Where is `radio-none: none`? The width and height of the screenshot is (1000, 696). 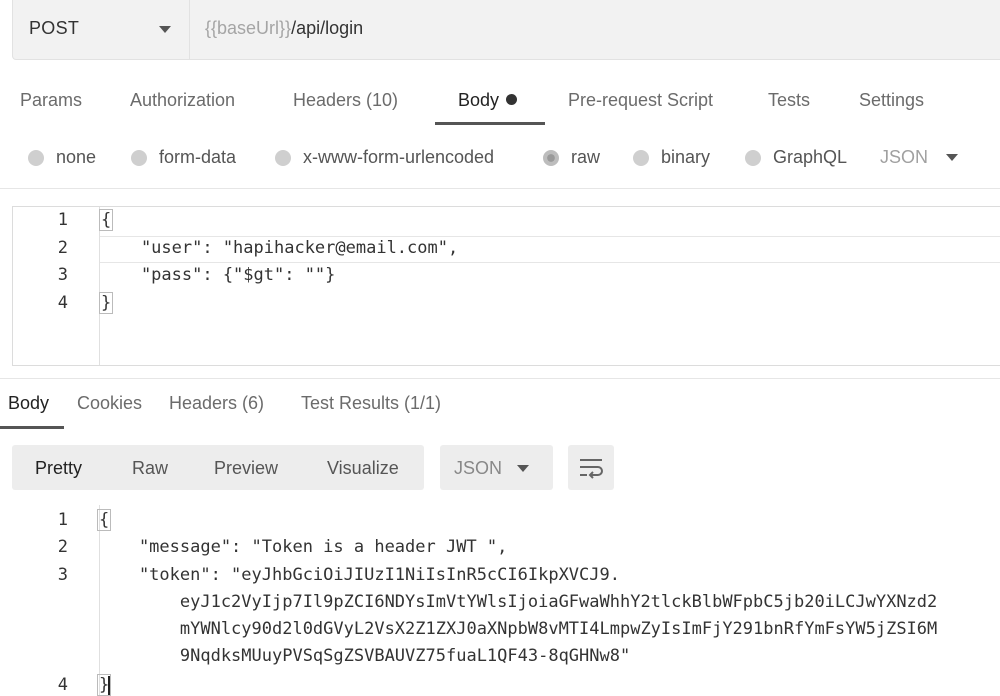
radio-none: none is located at coordinates (62, 157).